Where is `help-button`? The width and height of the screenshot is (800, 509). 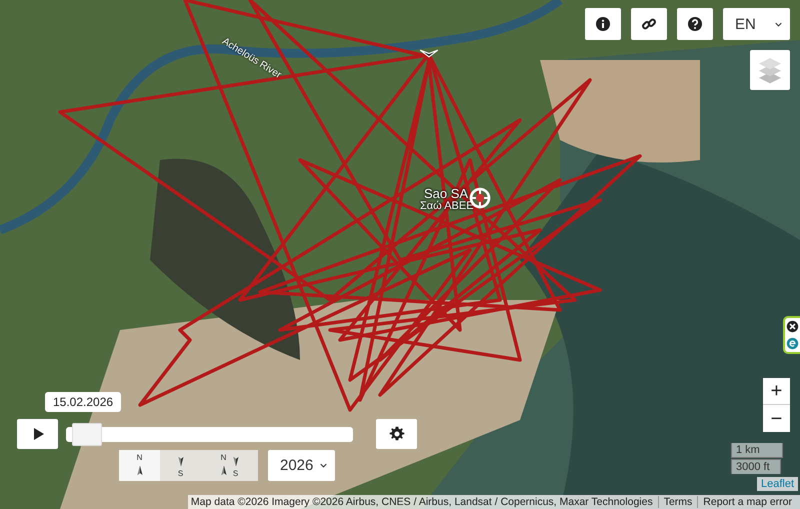 help-button is located at coordinates (695, 24).